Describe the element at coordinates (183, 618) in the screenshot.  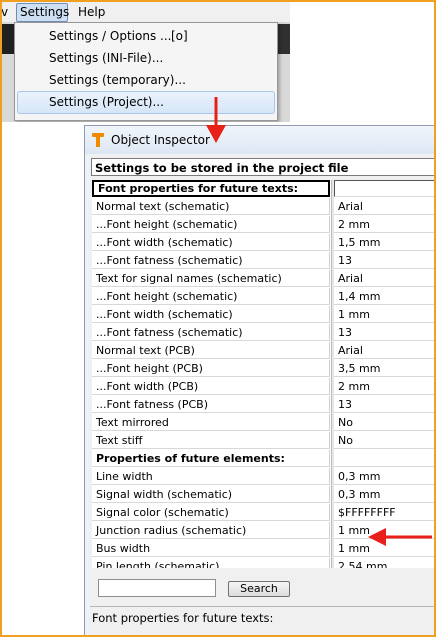
I see `status-text: Font properties for future texts:` at that location.